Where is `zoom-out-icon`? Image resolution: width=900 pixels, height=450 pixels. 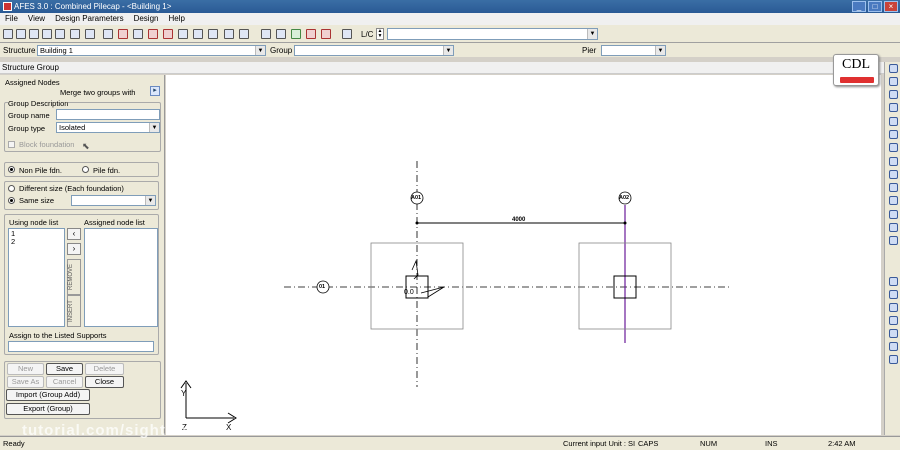 zoom-out-icon is located at coordinates (893, 187).